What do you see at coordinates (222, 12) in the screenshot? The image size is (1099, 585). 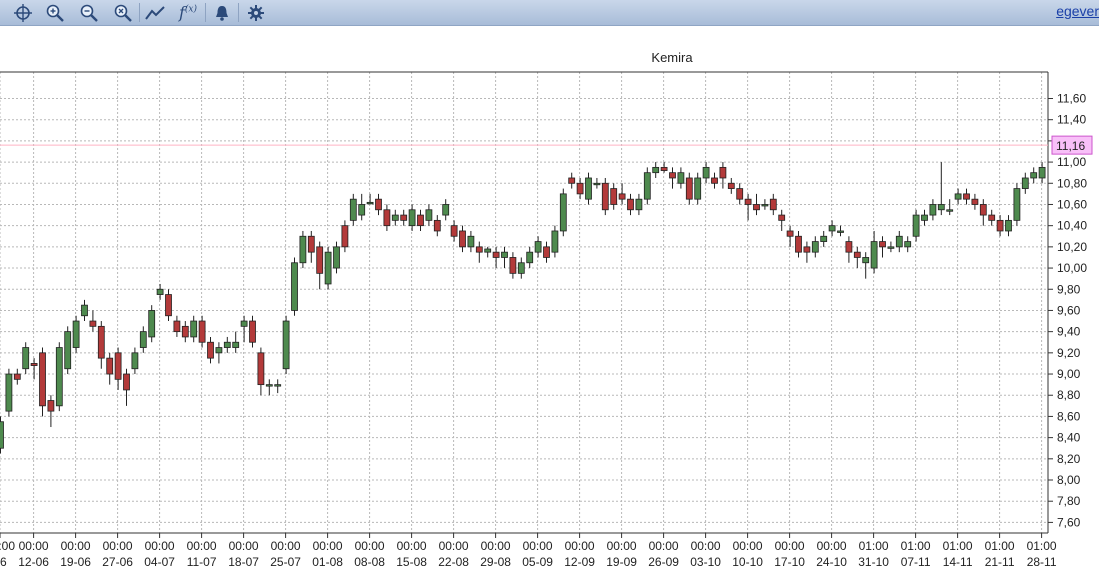 I see `bell-icon` at bounding box center [222, 12].